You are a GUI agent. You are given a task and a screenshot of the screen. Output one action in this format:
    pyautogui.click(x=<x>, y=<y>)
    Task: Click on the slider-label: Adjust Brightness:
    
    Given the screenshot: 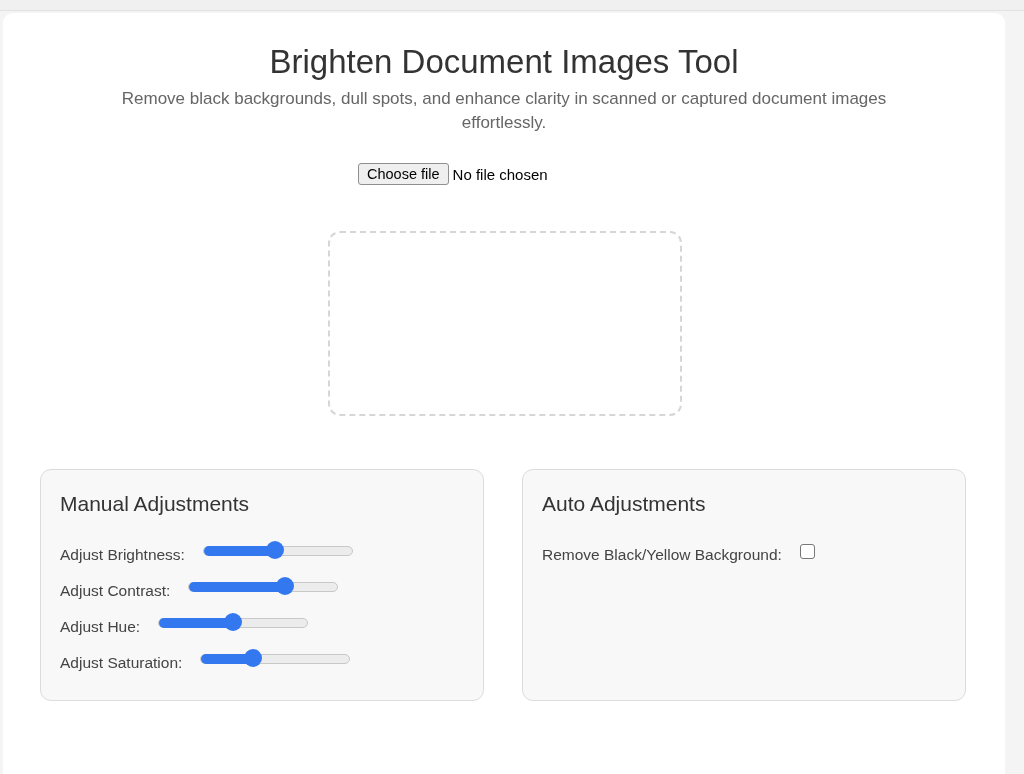 What is the action you would take?
    pyautogui.click(x=122, y=555)
    